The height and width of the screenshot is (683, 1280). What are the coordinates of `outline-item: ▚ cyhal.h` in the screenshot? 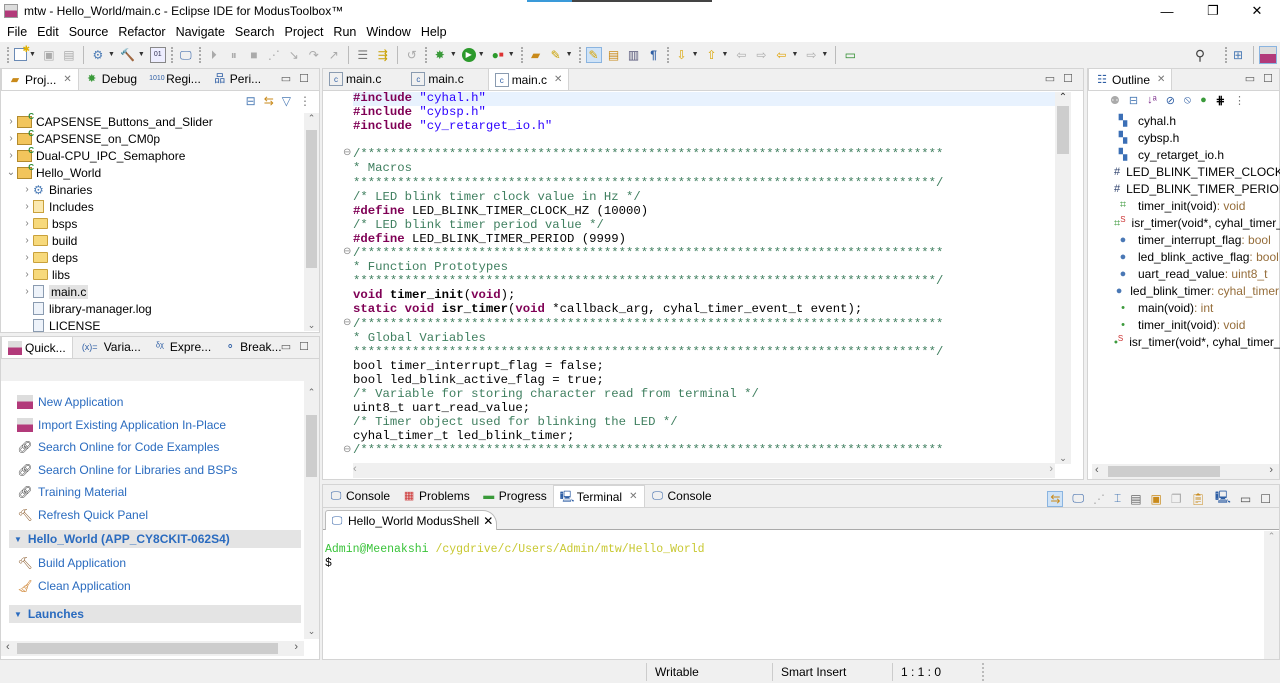 It's located at (1183, 120).